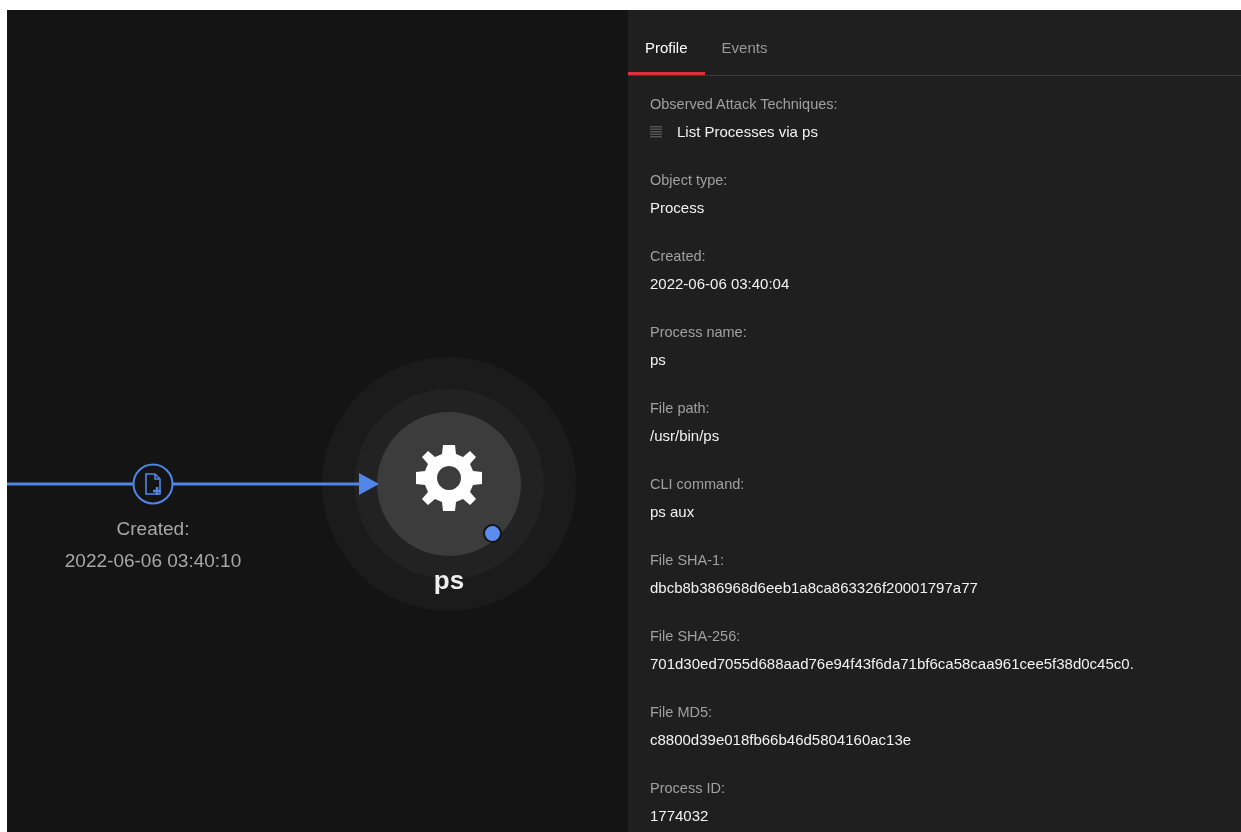 This screenshot has width=1241, height=832. Describe the element at coordinates (696, 636) in the screenshot. I see `field-label: File SHA-256:` at that location.